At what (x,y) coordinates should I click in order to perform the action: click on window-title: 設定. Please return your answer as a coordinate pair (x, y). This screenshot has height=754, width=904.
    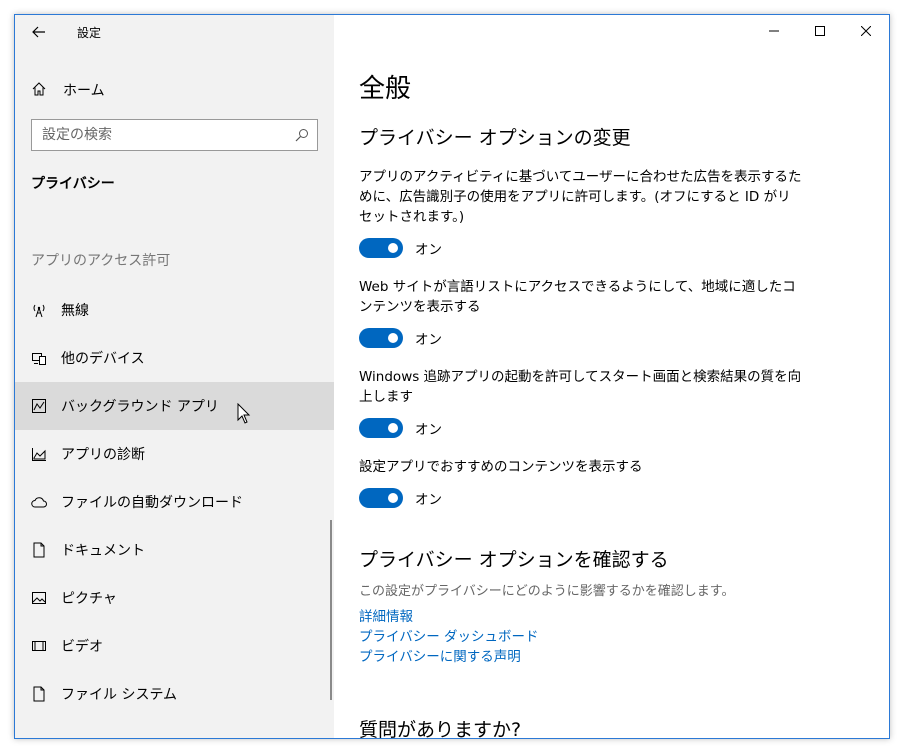
    Looking at the image, I should click on (89, 33).